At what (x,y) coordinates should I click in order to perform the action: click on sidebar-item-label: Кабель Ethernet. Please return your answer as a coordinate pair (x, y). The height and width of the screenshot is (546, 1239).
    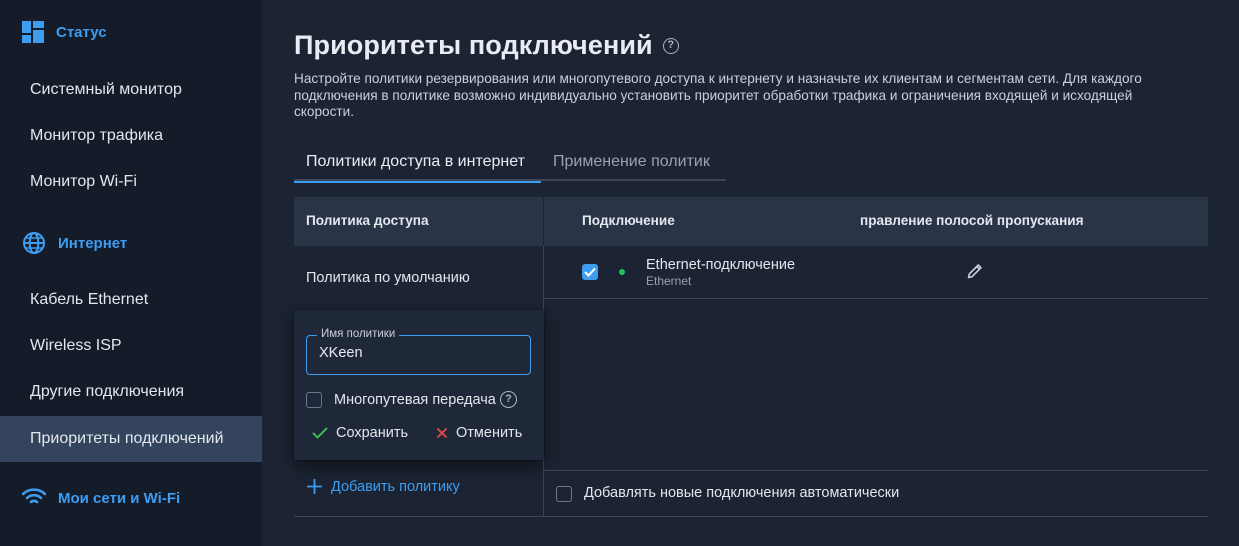
    Looking at the image, I should click on (89, 299).